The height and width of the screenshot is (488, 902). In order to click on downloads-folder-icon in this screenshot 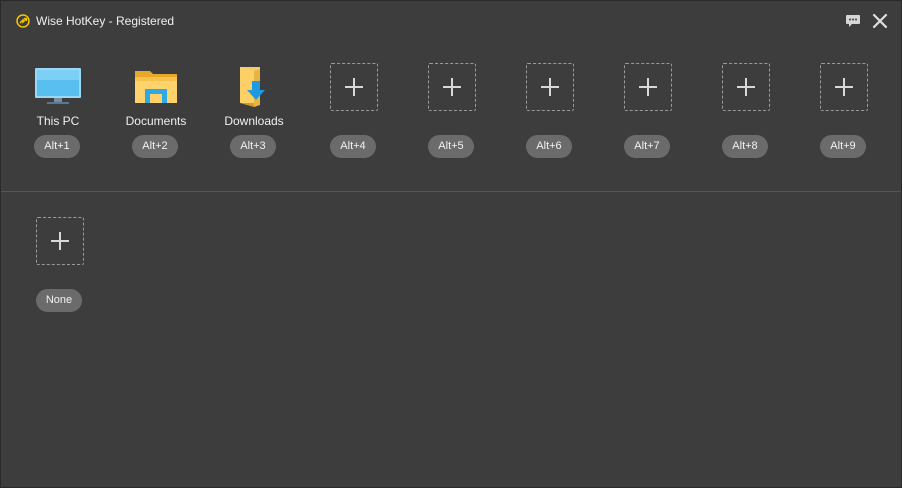, I will do `click(252, 87)`.